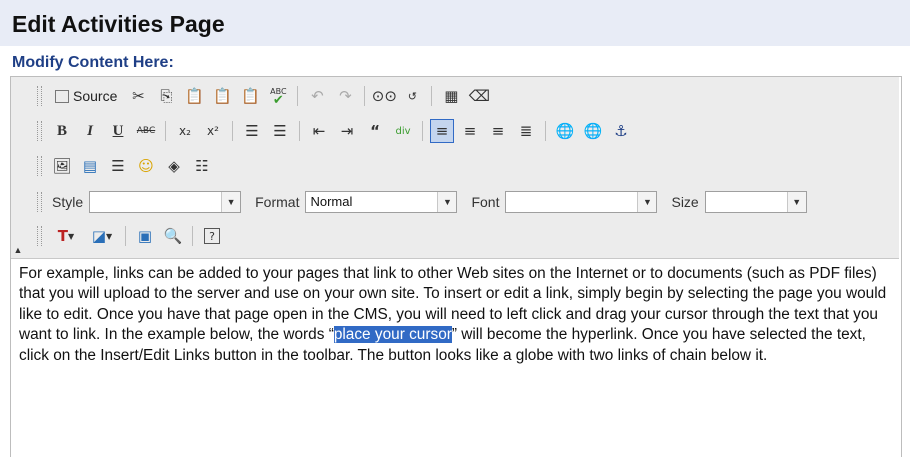 Image resolution: width=910 pixels, height=457 pixels. What do you see at coordinates (93, 62) in the screenshot?
I see `section-label: Modify Content Here:` at bounding box center [93, 62].